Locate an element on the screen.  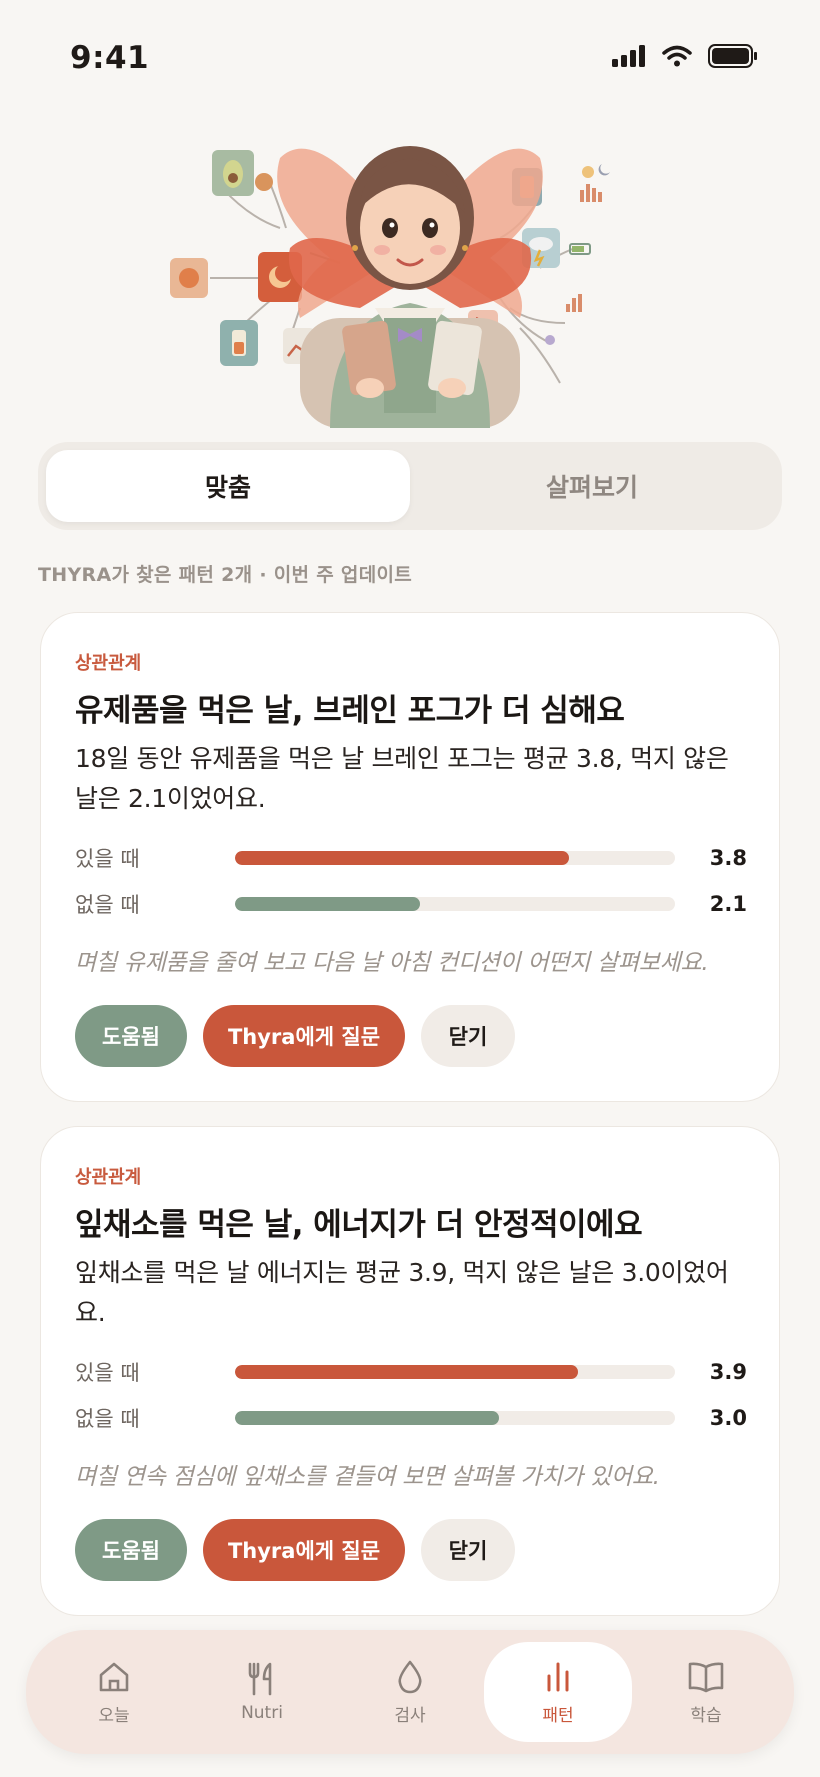
card-title: 잎채소를 먹은 날, 에너지가 더 안정적이에요 is located at coordinates (359, 1225).